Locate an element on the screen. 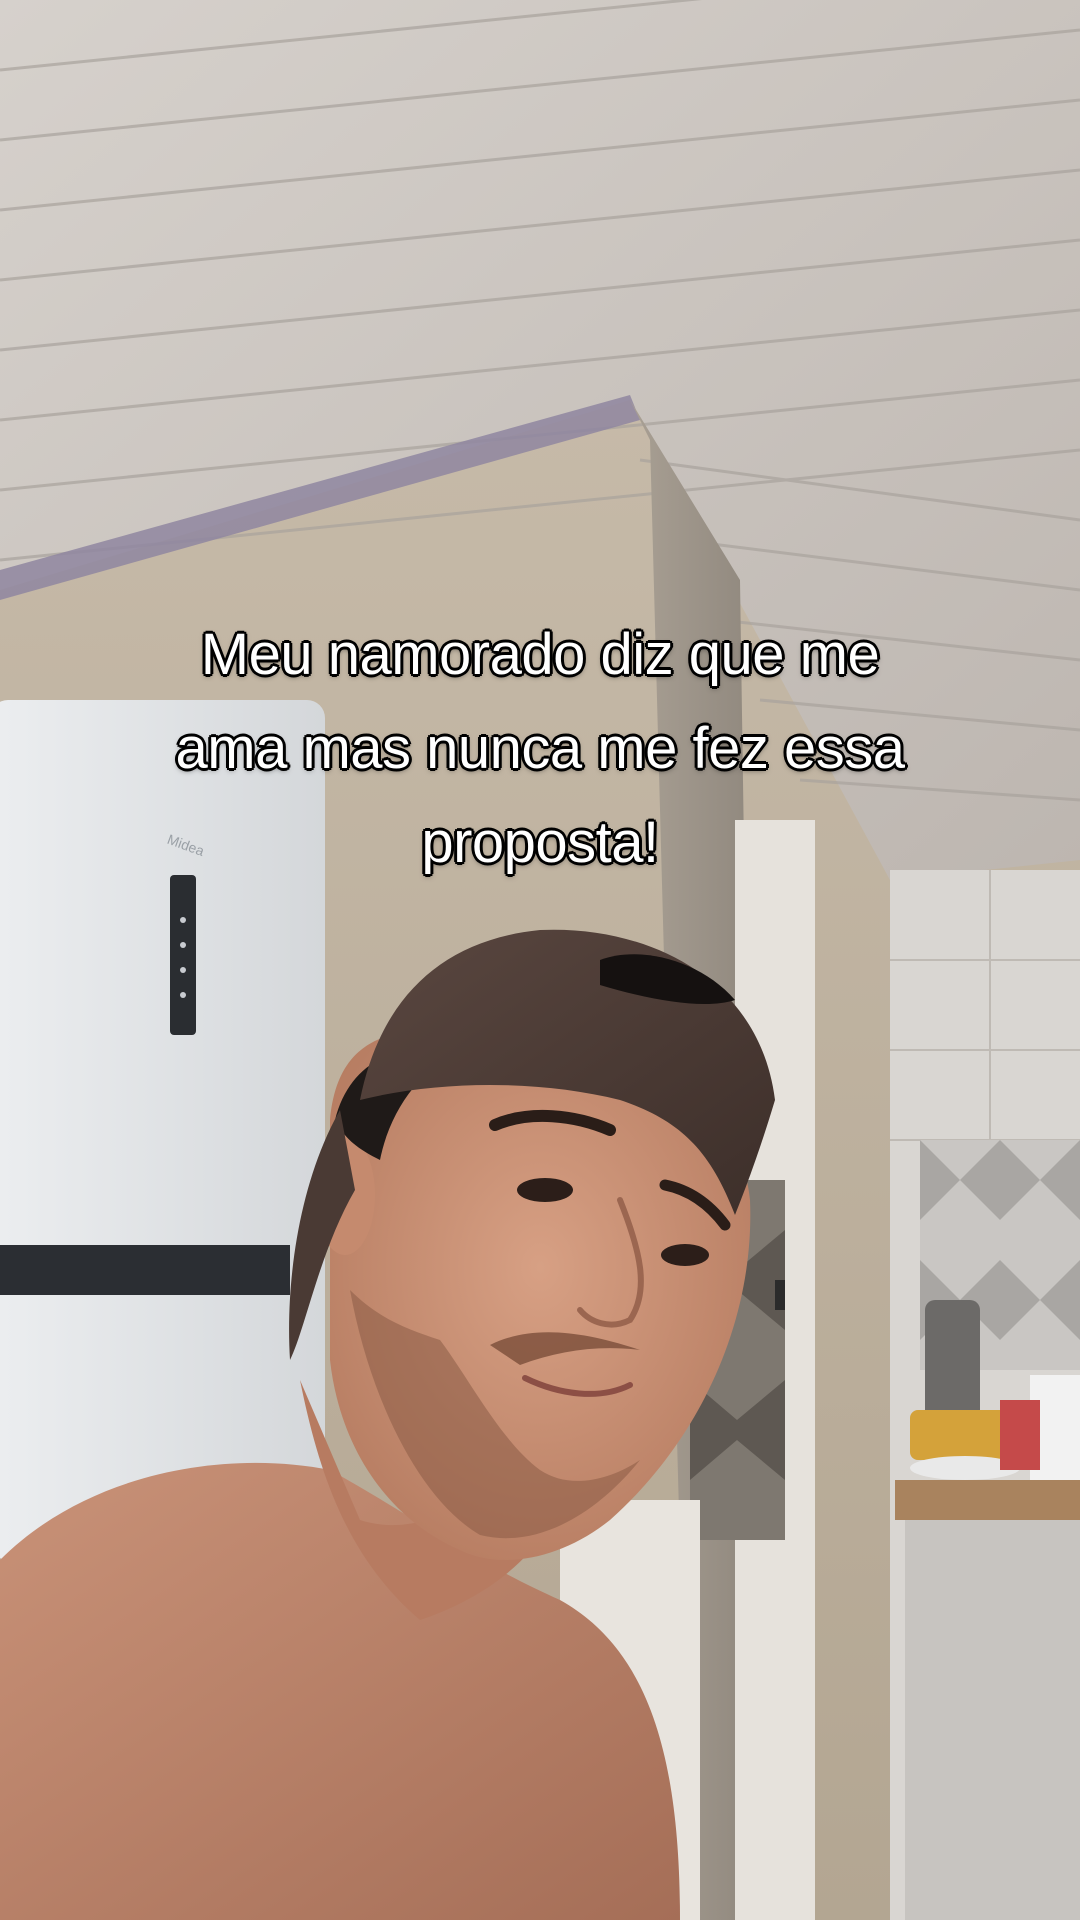 The image size is (1080, 1920). caption-line: ama mas nunca me fez essa is located at coordinates (540, 748).